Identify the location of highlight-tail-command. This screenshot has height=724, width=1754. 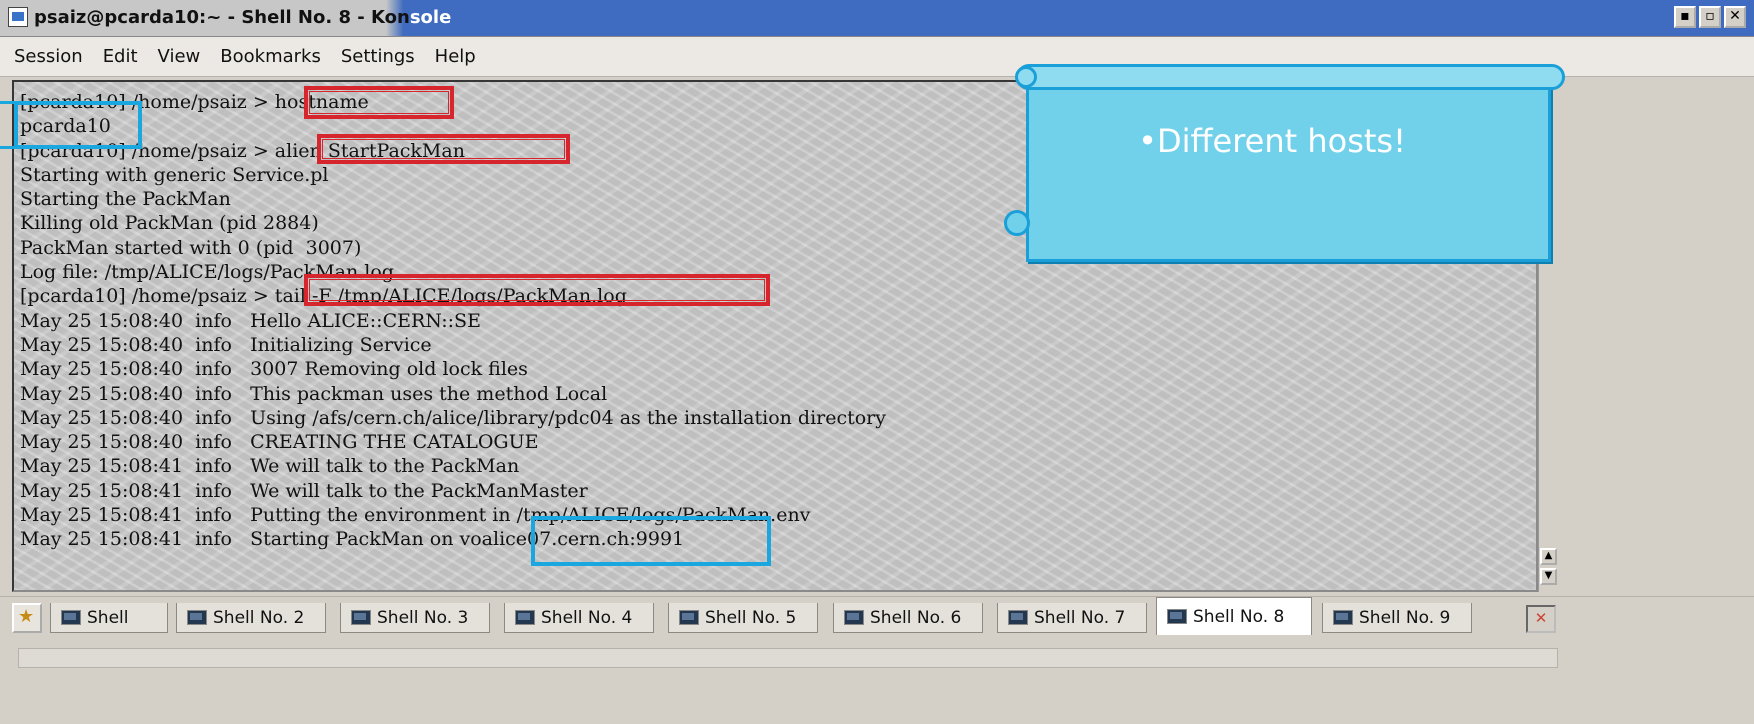
(537, 290).